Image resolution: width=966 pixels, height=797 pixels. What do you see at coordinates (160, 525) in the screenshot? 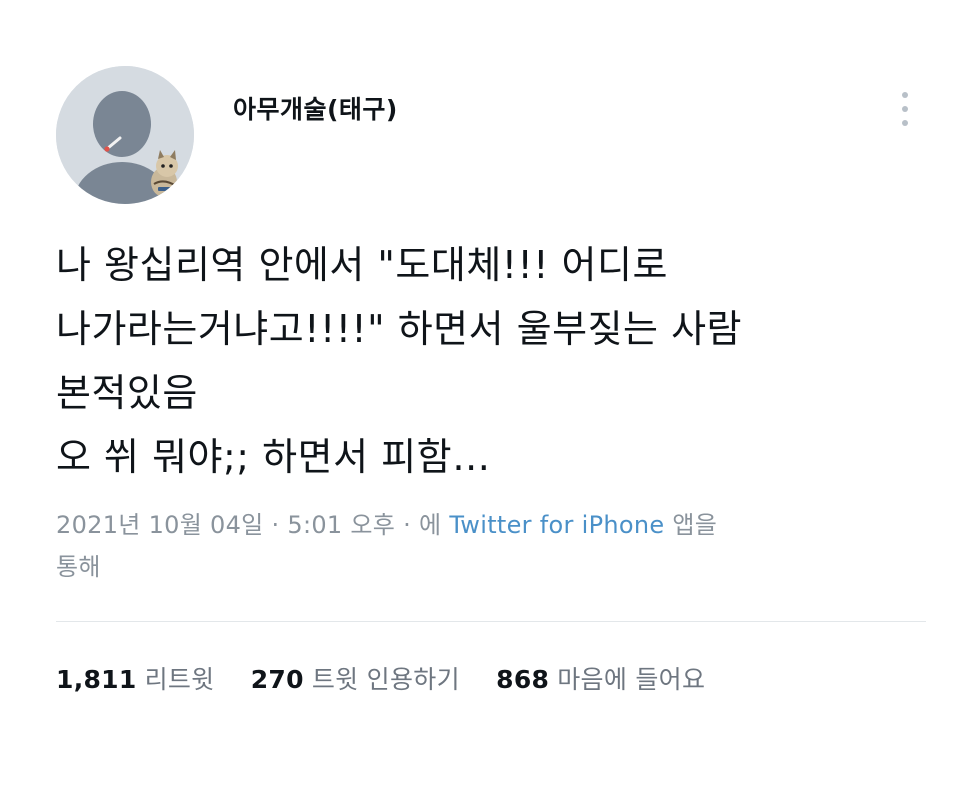
I see `tweet-date: 2021년 10월 04일` at bounding box center [160, 525].